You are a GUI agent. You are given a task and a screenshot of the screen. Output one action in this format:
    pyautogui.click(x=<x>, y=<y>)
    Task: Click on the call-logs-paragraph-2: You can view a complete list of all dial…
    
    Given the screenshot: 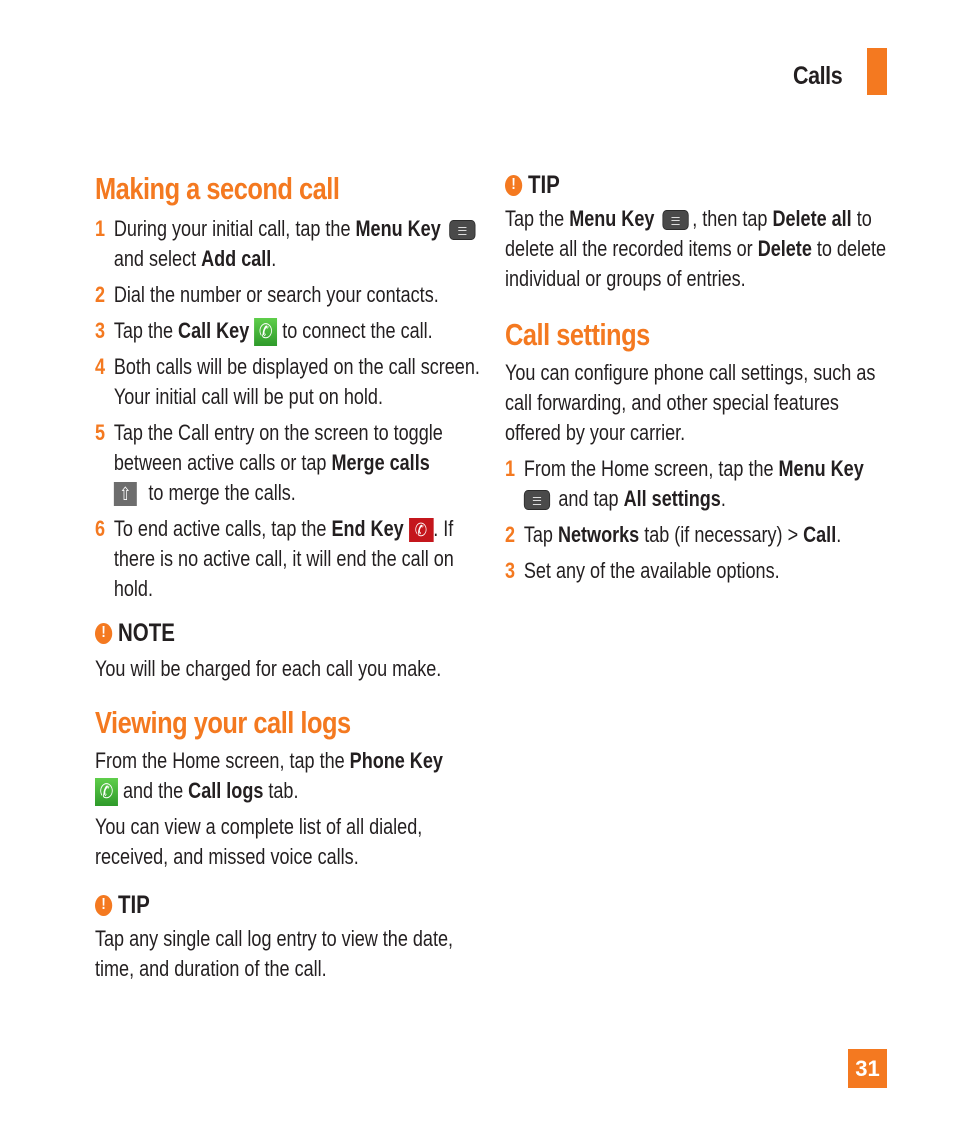 What is the action you would take?
    pyautogui.click(x=259, y=842)
    